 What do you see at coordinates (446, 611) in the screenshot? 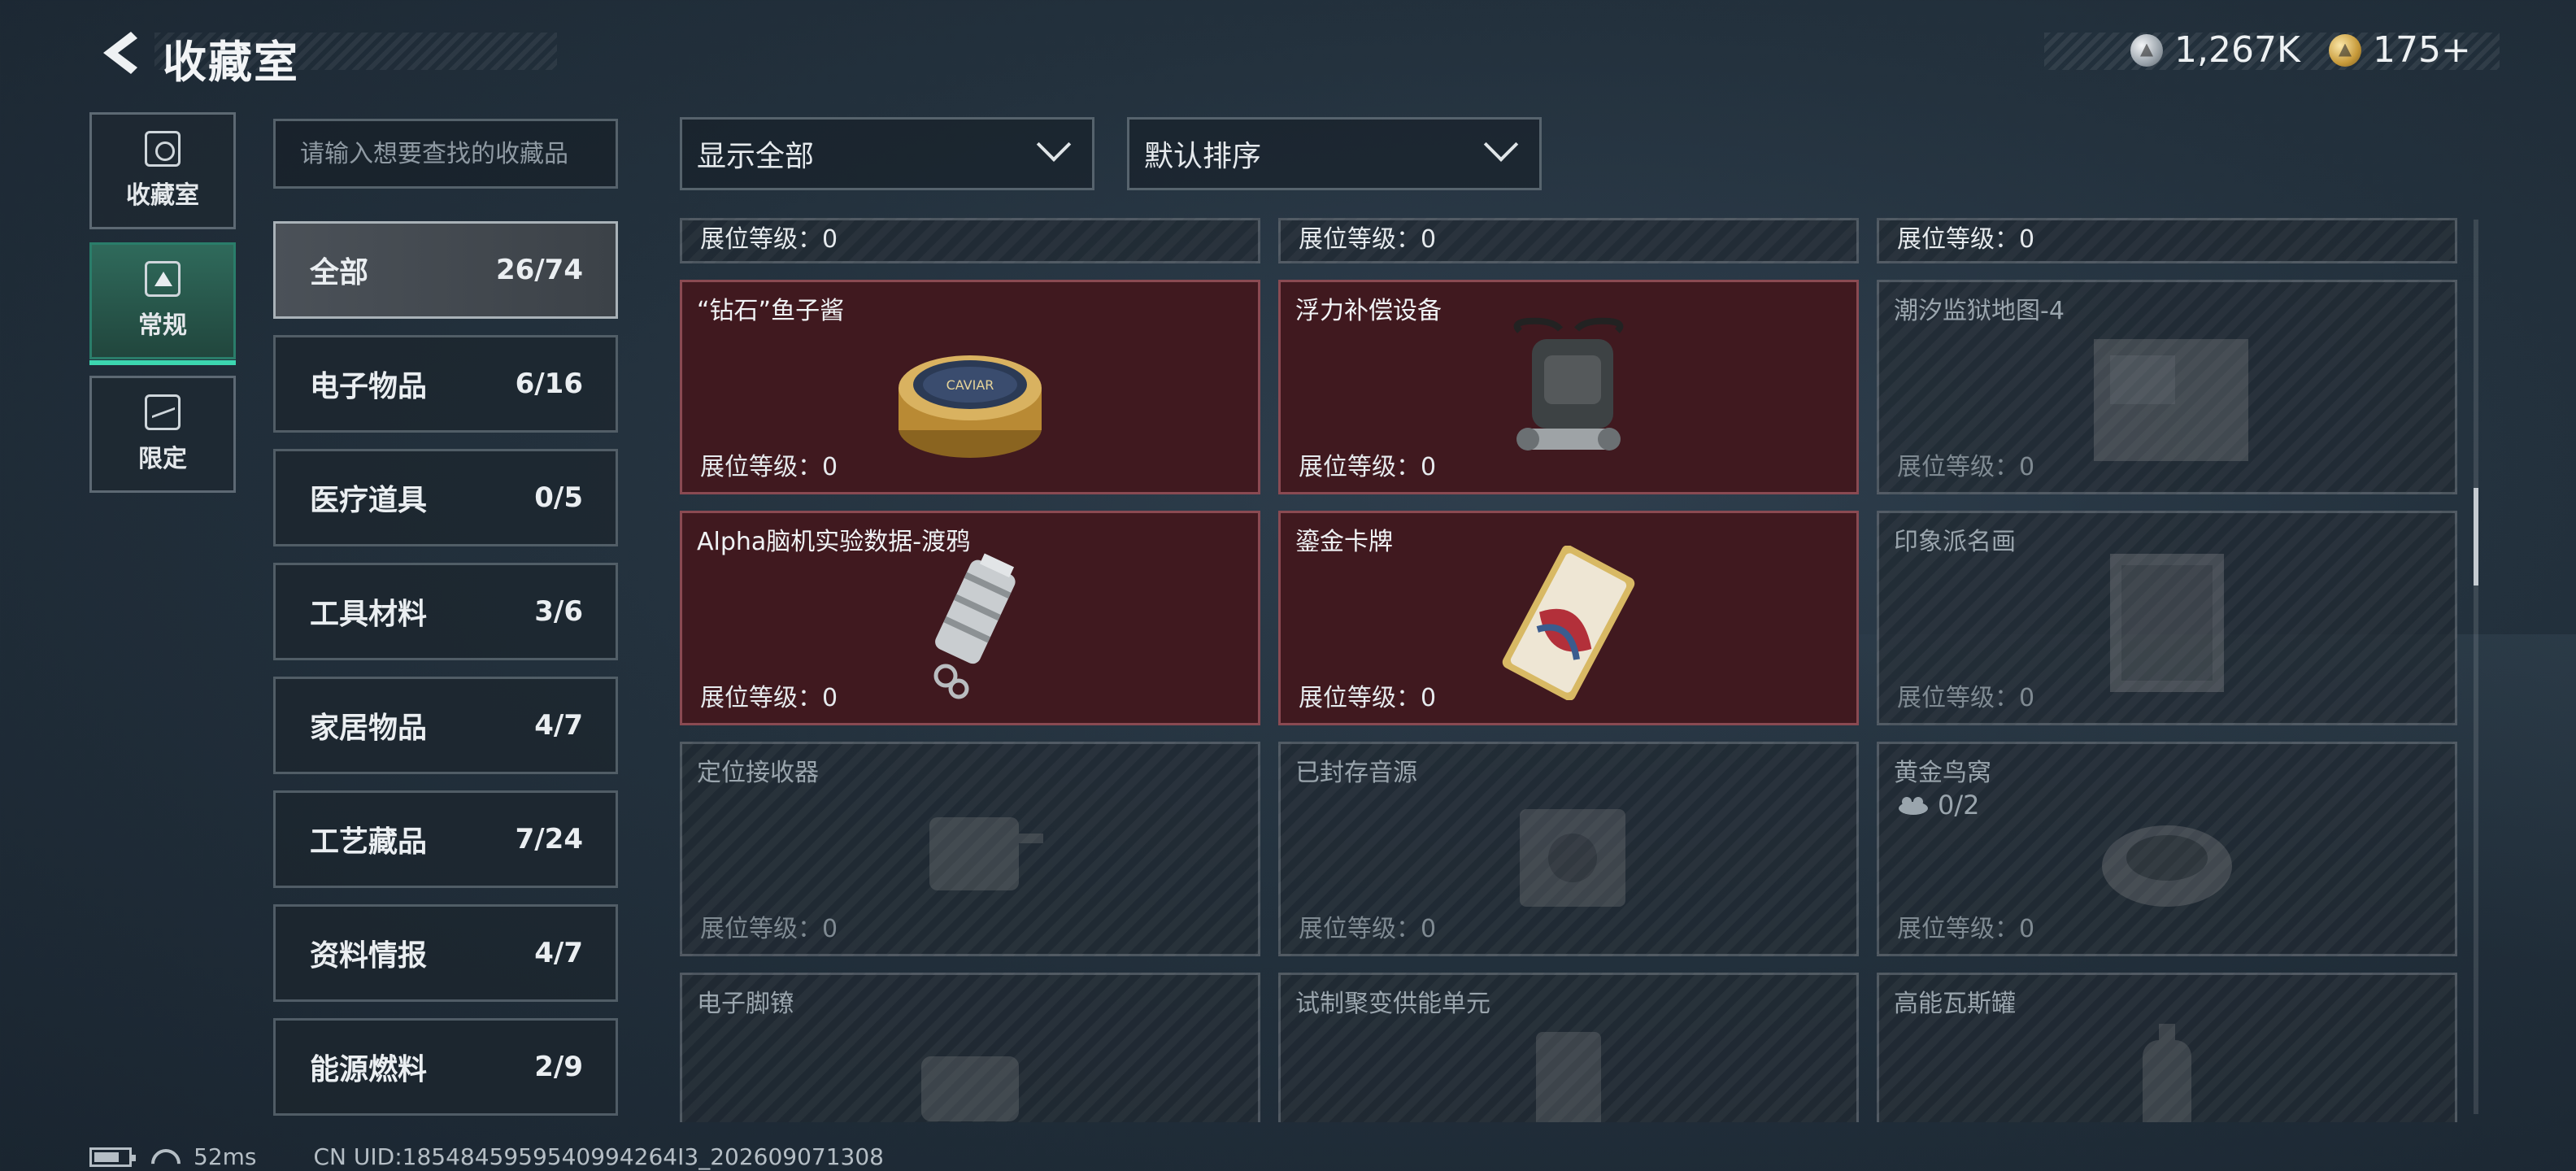
I see `category-tools: 工具材料 3/6` at bounding box center [446, 611].